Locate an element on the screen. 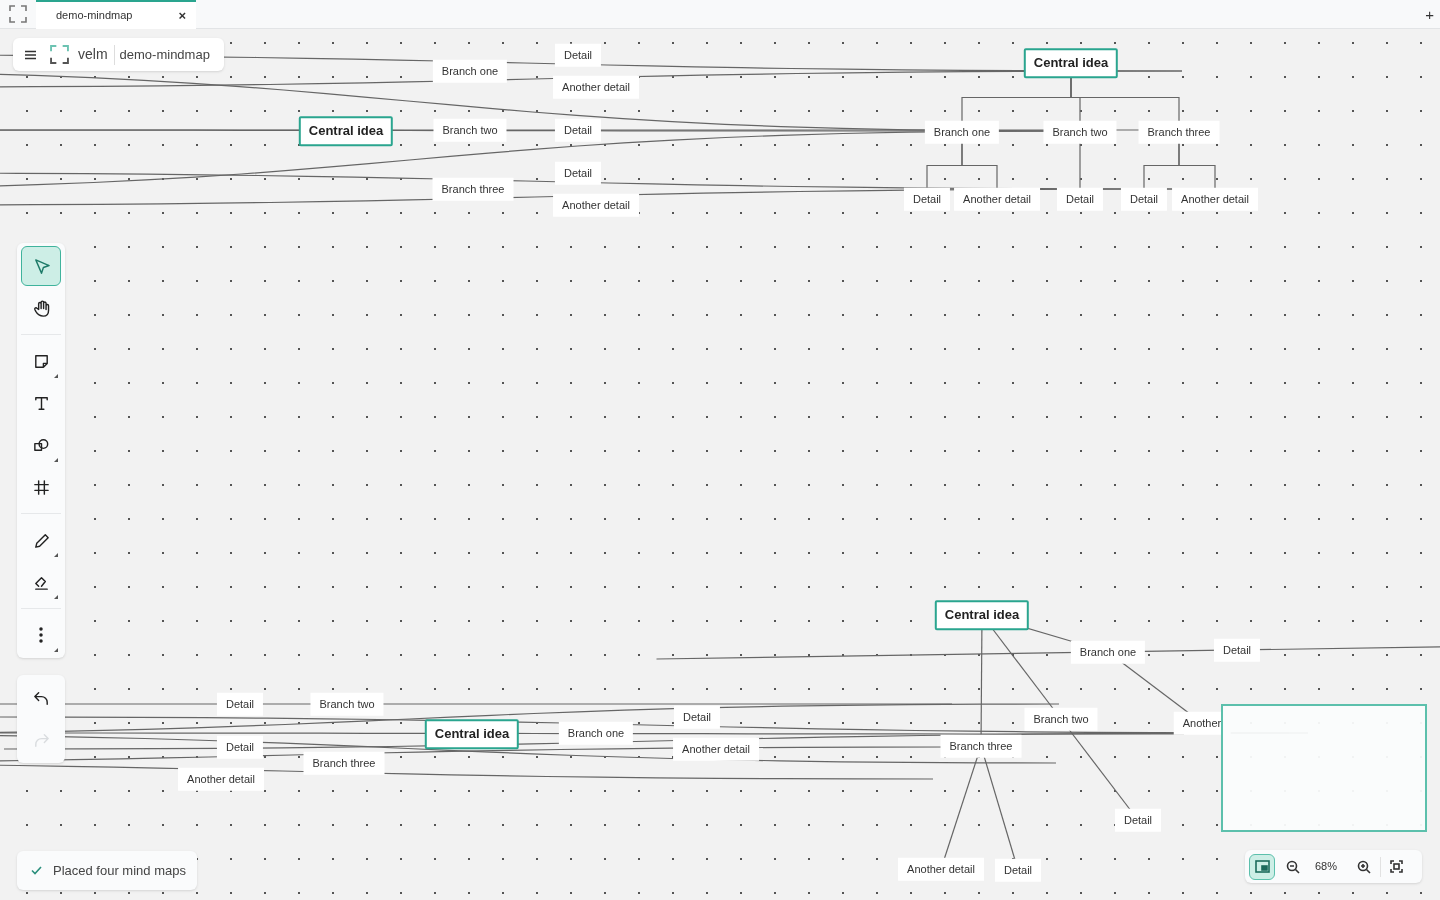  close-button: × is located at coordinates (182, 15).